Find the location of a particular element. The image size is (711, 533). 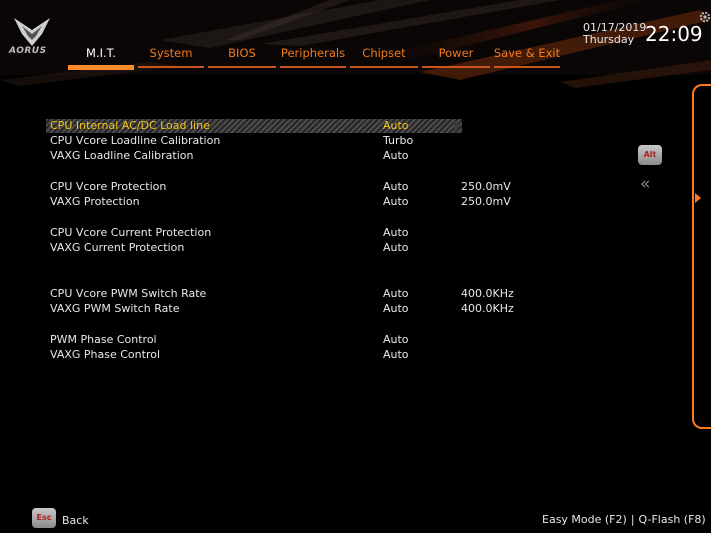

tab-chipset: Chipset is located at coordinates (384, 57).